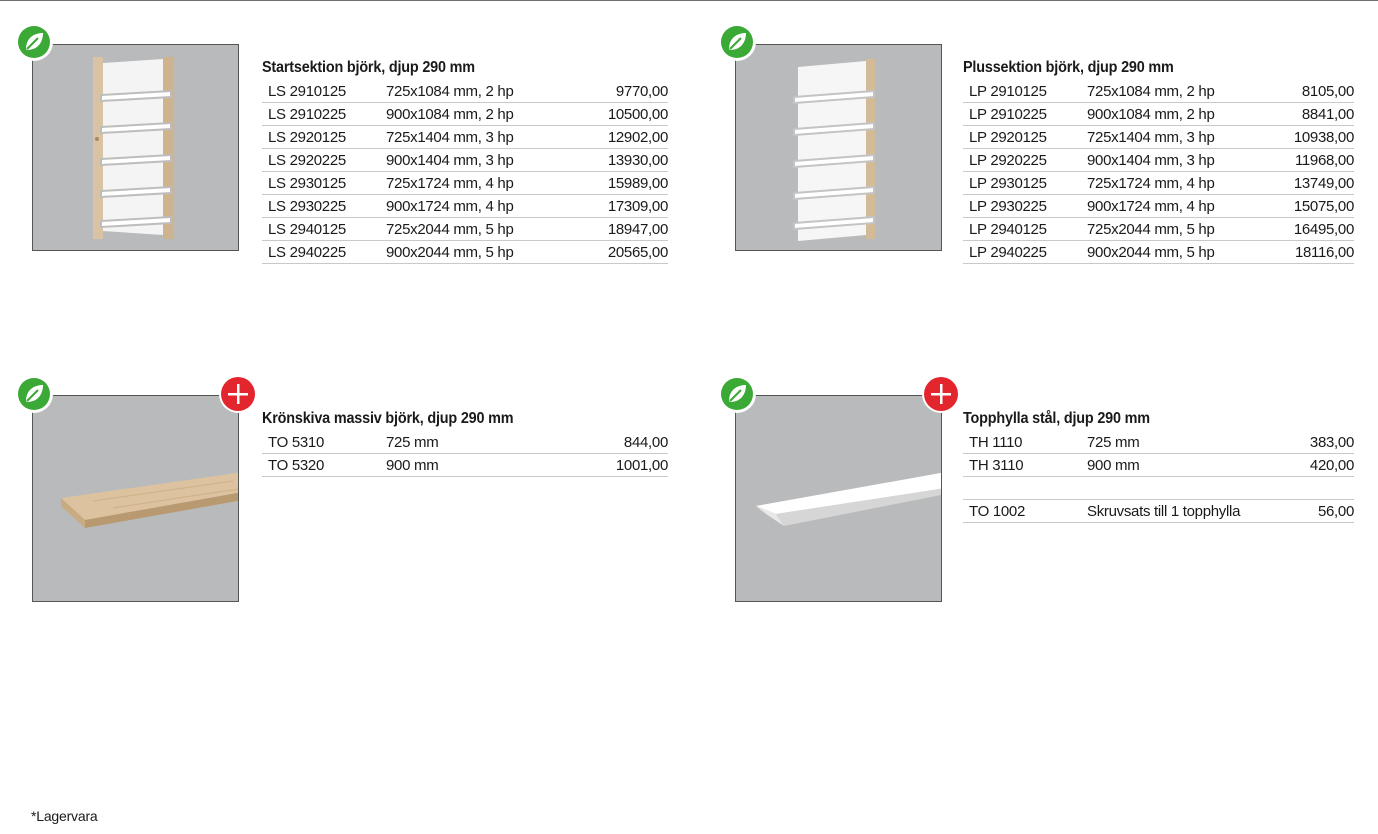 This screenshot has width=1378, height=834. I want to click on price-cell: 10938,00, so click(1296, 137).